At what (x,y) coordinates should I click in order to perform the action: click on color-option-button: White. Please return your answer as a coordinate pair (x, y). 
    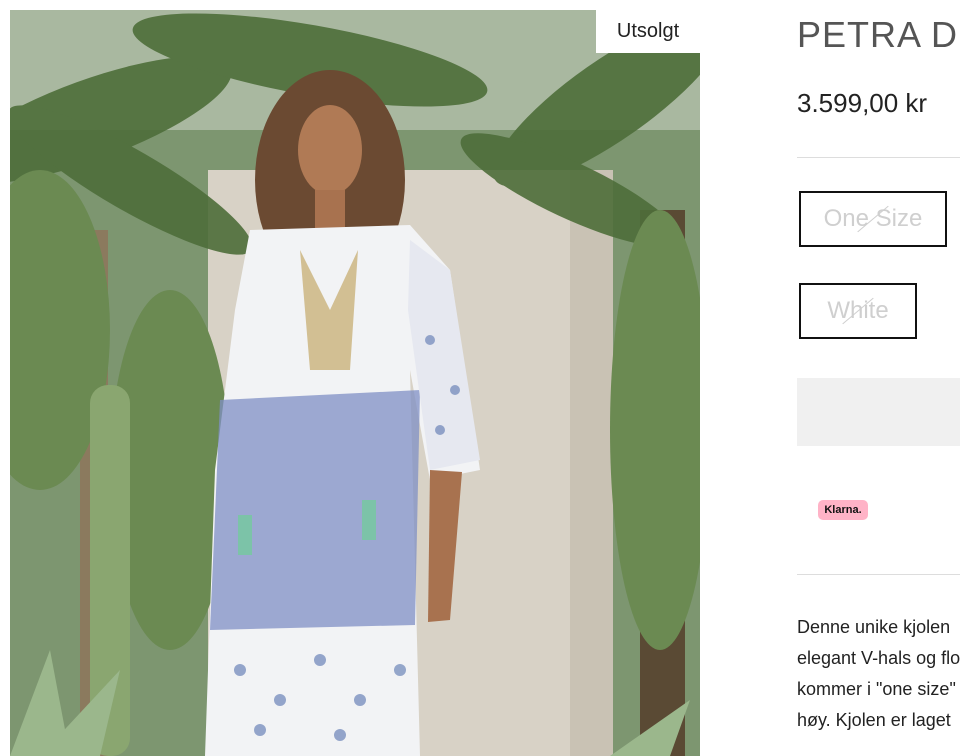
    Looking at the image, I should click on (858, 311).